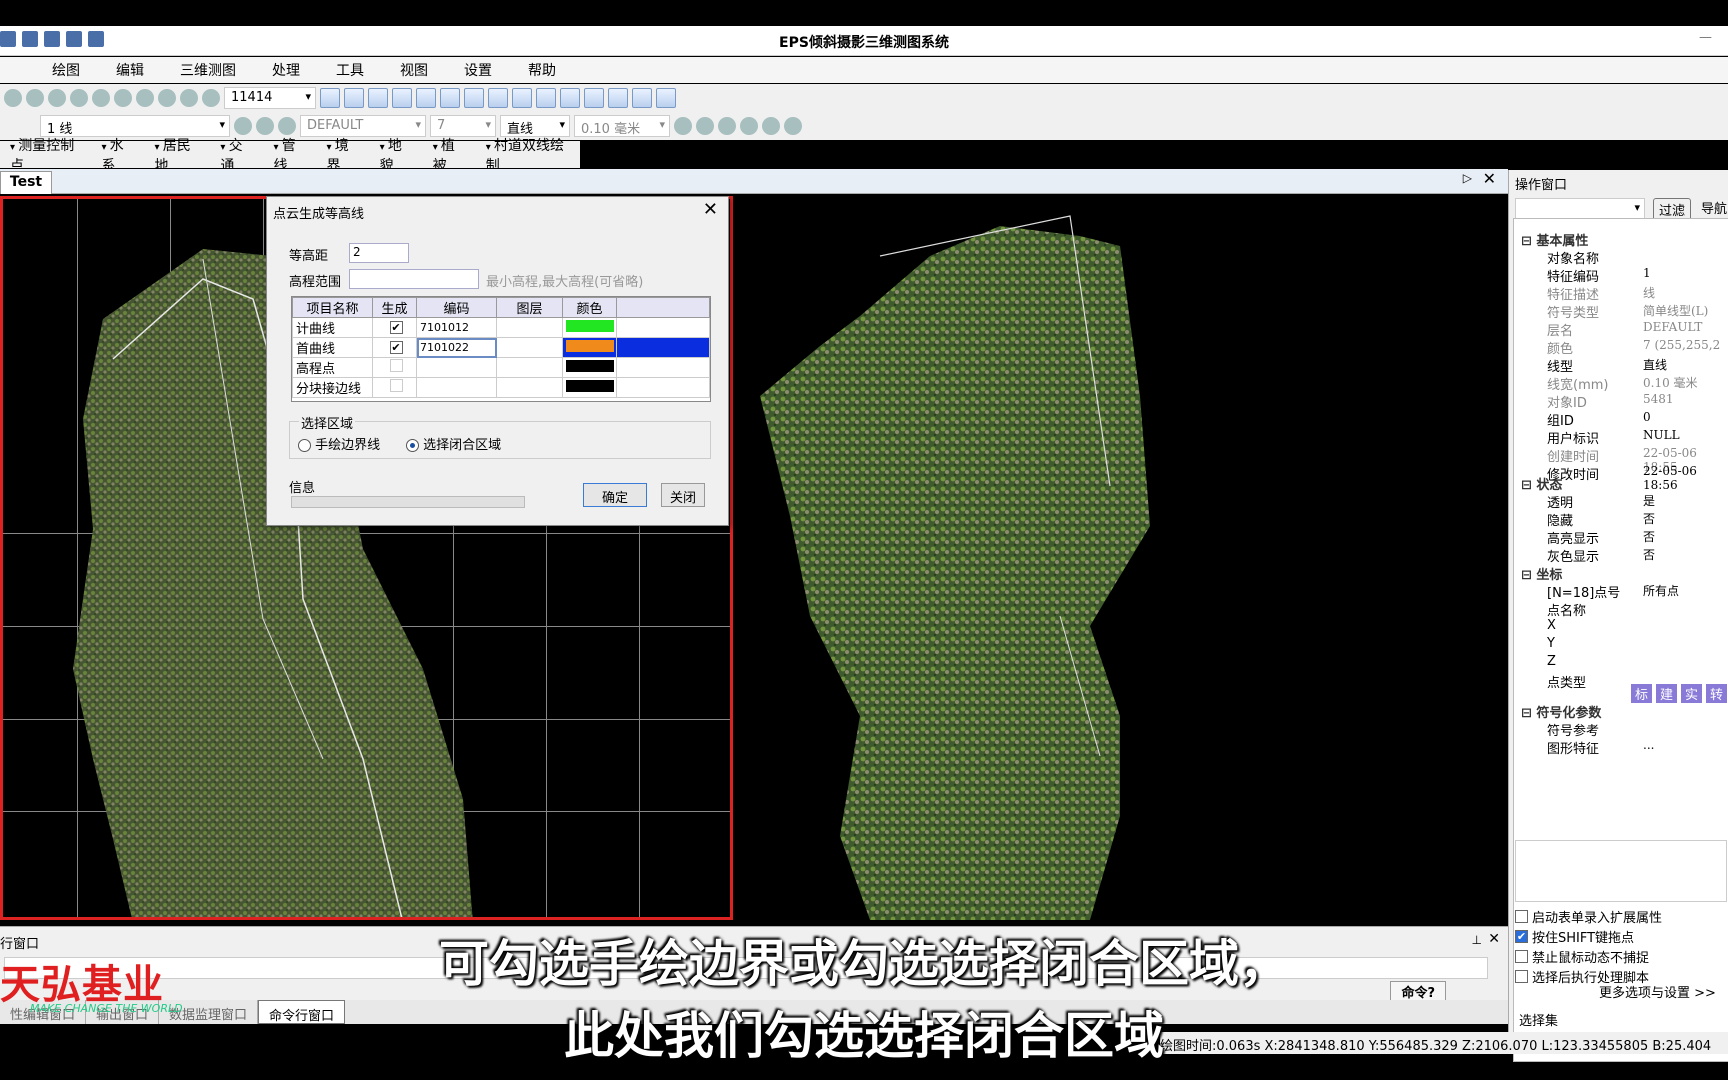  Describe the element at coordinates (1649, 500) in the screenshot. I see `property-value: 是` at that location.